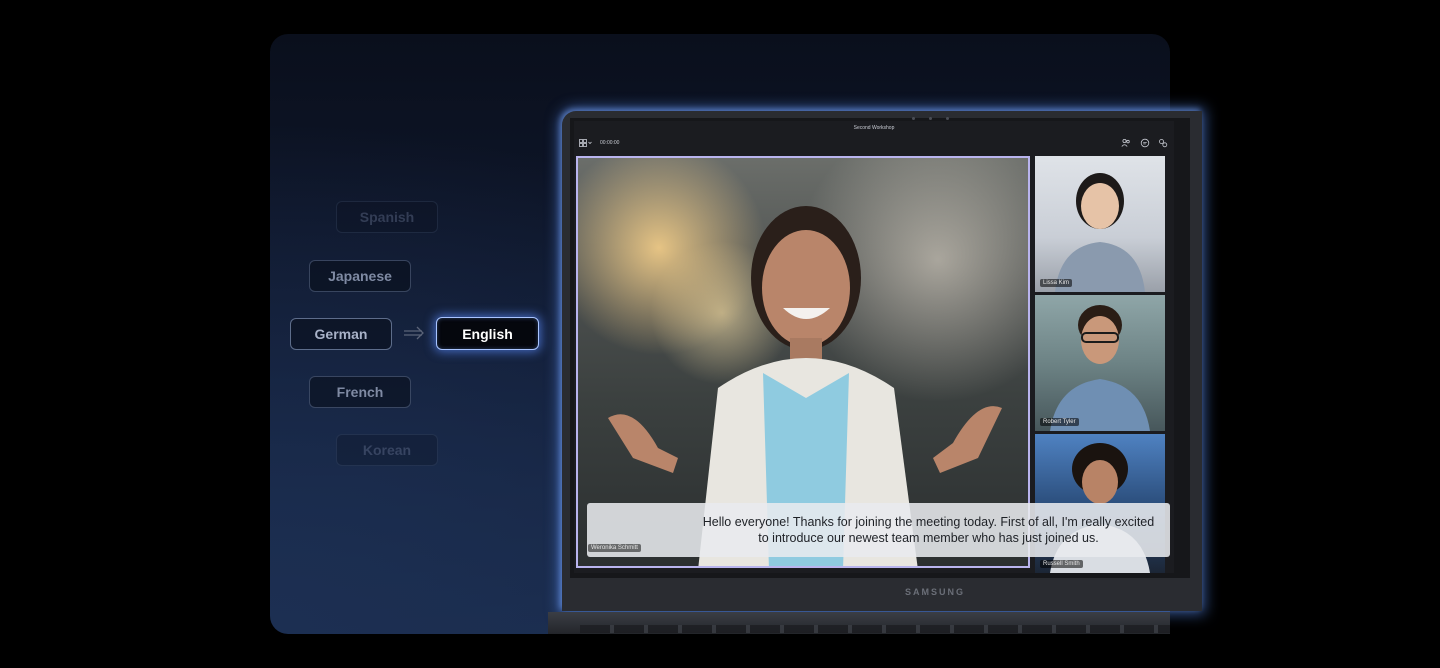  What do you see at coordinates (1126, 143) in the screenshot?
I see `participants-icon` at bounding box center [1126, 143].